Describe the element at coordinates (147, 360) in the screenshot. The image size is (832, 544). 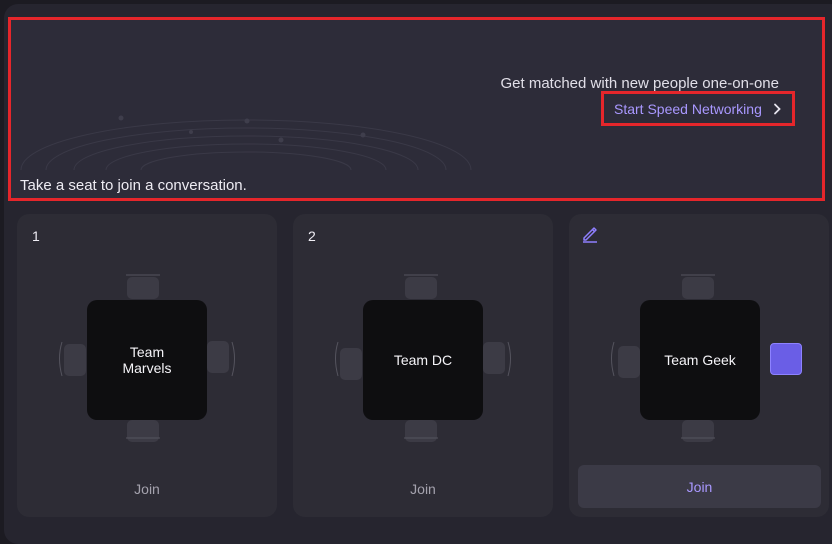
I see `table-name: Team Marvels` at that location.